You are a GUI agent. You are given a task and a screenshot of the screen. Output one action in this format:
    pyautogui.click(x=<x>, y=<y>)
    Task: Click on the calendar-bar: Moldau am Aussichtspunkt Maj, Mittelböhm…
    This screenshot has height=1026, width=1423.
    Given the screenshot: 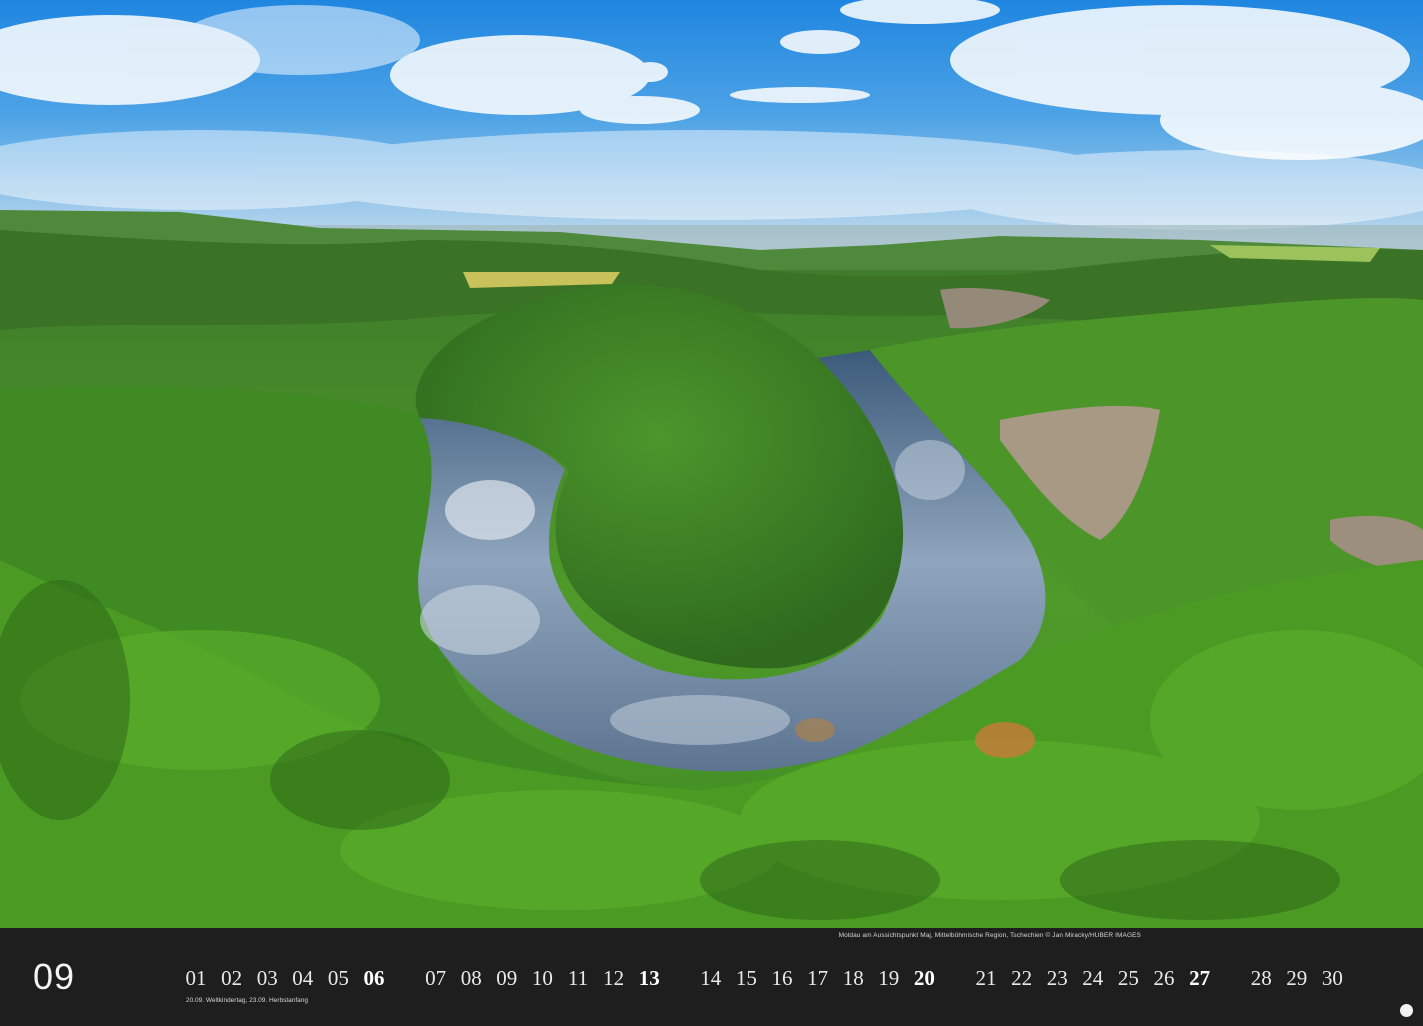 What is the action you would take?
    pyautogui.click(x=711, y=977)
    